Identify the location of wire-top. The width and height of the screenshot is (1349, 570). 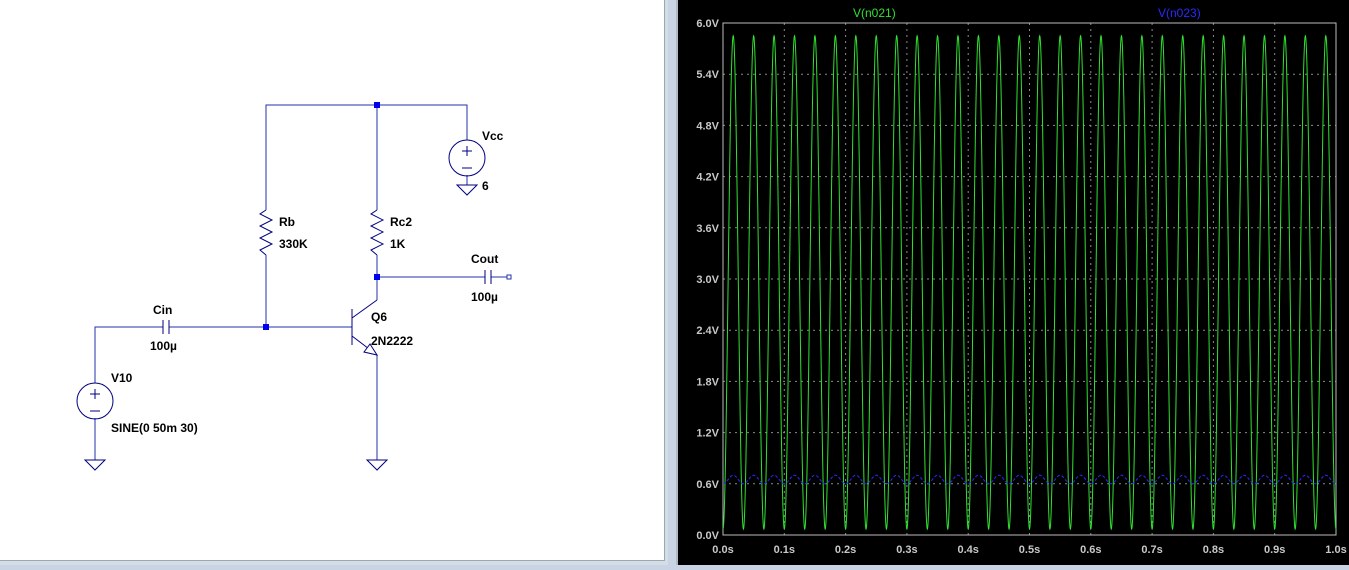
(366, 157).